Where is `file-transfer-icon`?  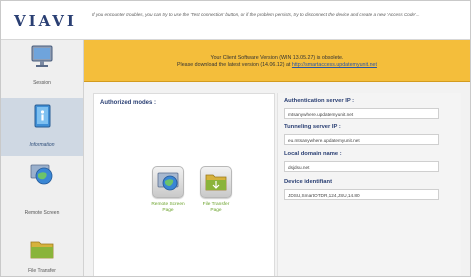 file-transfer-icon is located at coordinates (216, 182).